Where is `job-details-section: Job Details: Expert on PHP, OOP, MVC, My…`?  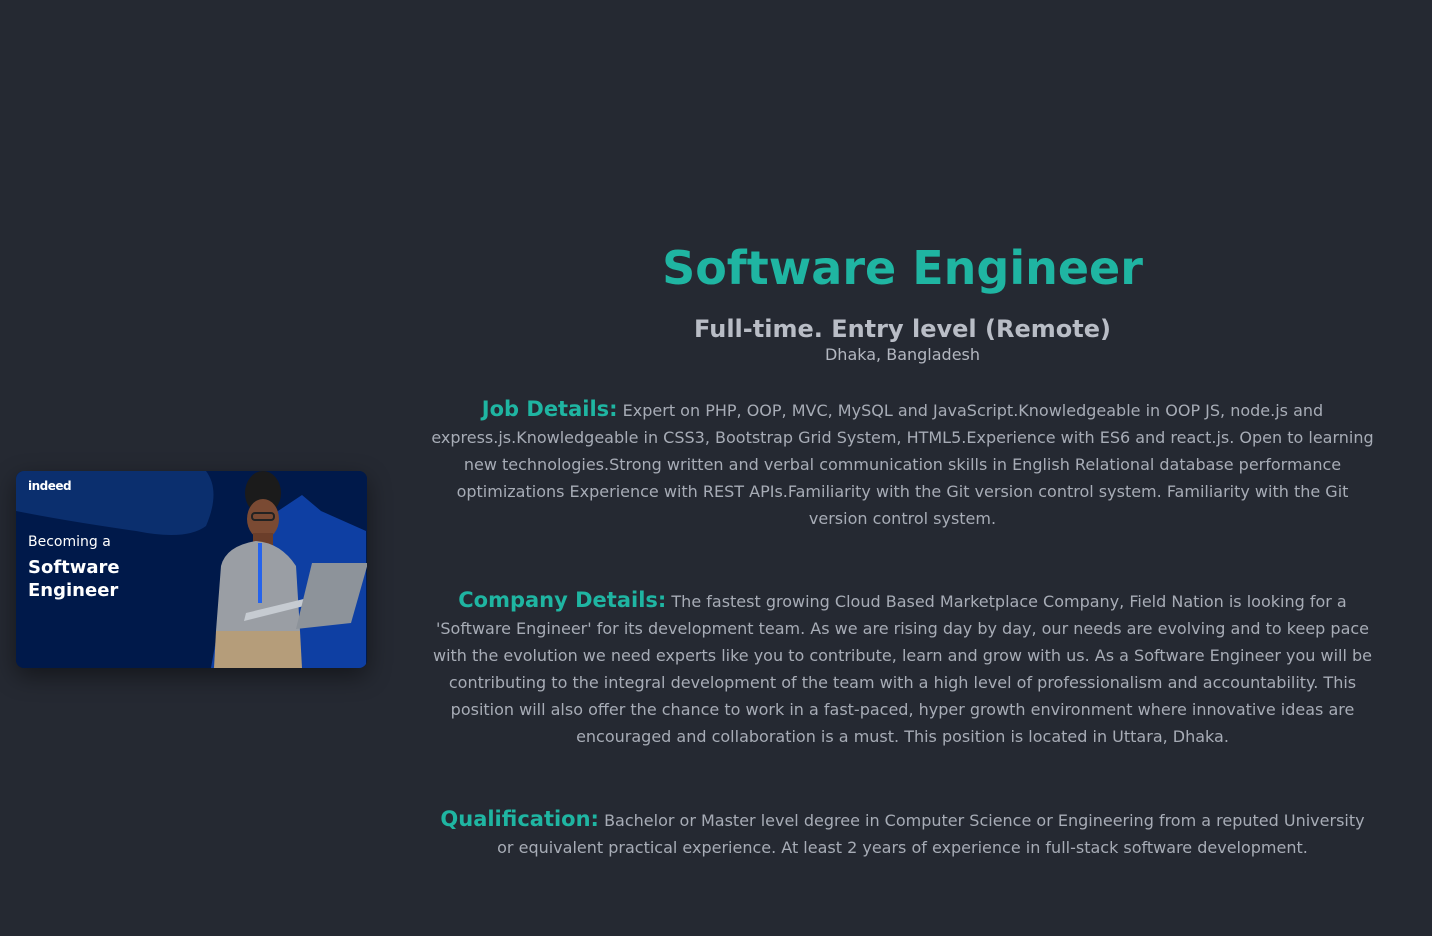 job-details-section: Job Details: Expert on PHP, OOP, MVC, My… is located at coordinates (902, 464).